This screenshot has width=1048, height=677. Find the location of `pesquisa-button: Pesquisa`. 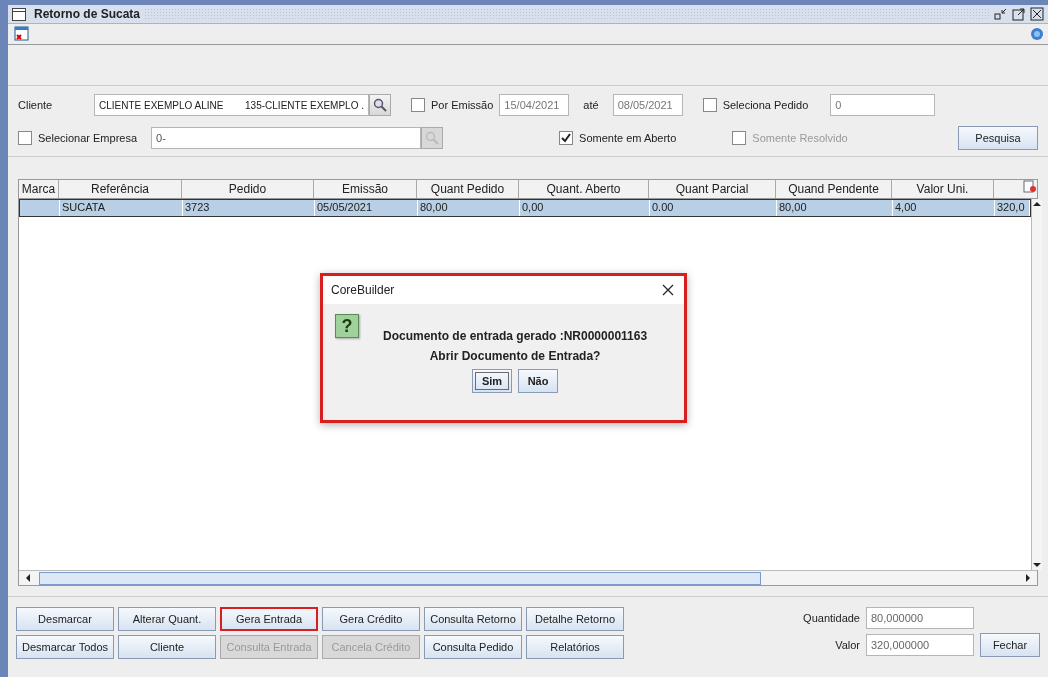

pesquisa-button: Pesquisa is located at coordinates (998, 138).